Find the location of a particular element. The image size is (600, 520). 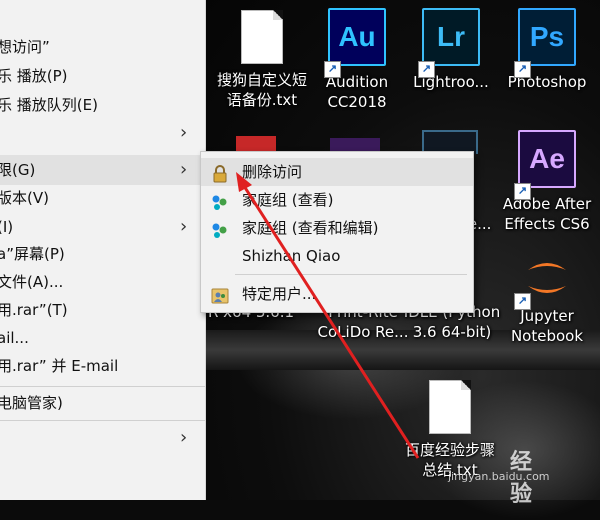

users-icon is located at coordinates (220, 295).